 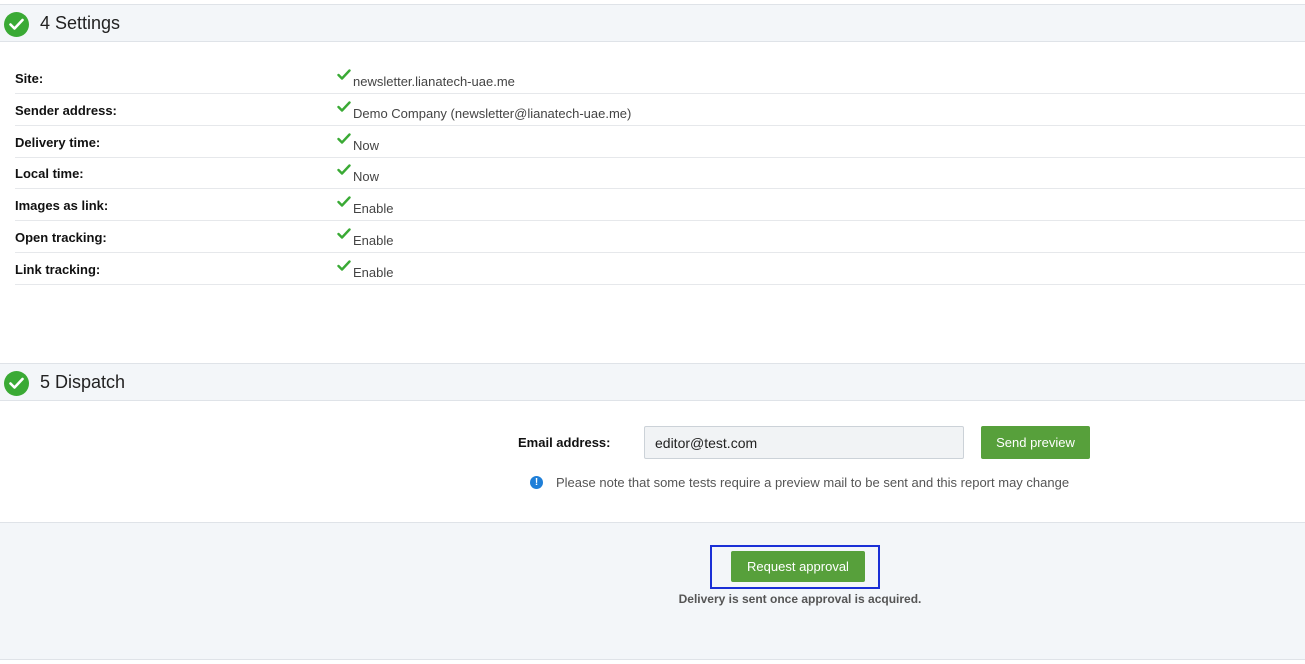 What do you see at coordinates (804, 442) in the screenshot?
I see `email-address-input` at bounding box center [804, 442].